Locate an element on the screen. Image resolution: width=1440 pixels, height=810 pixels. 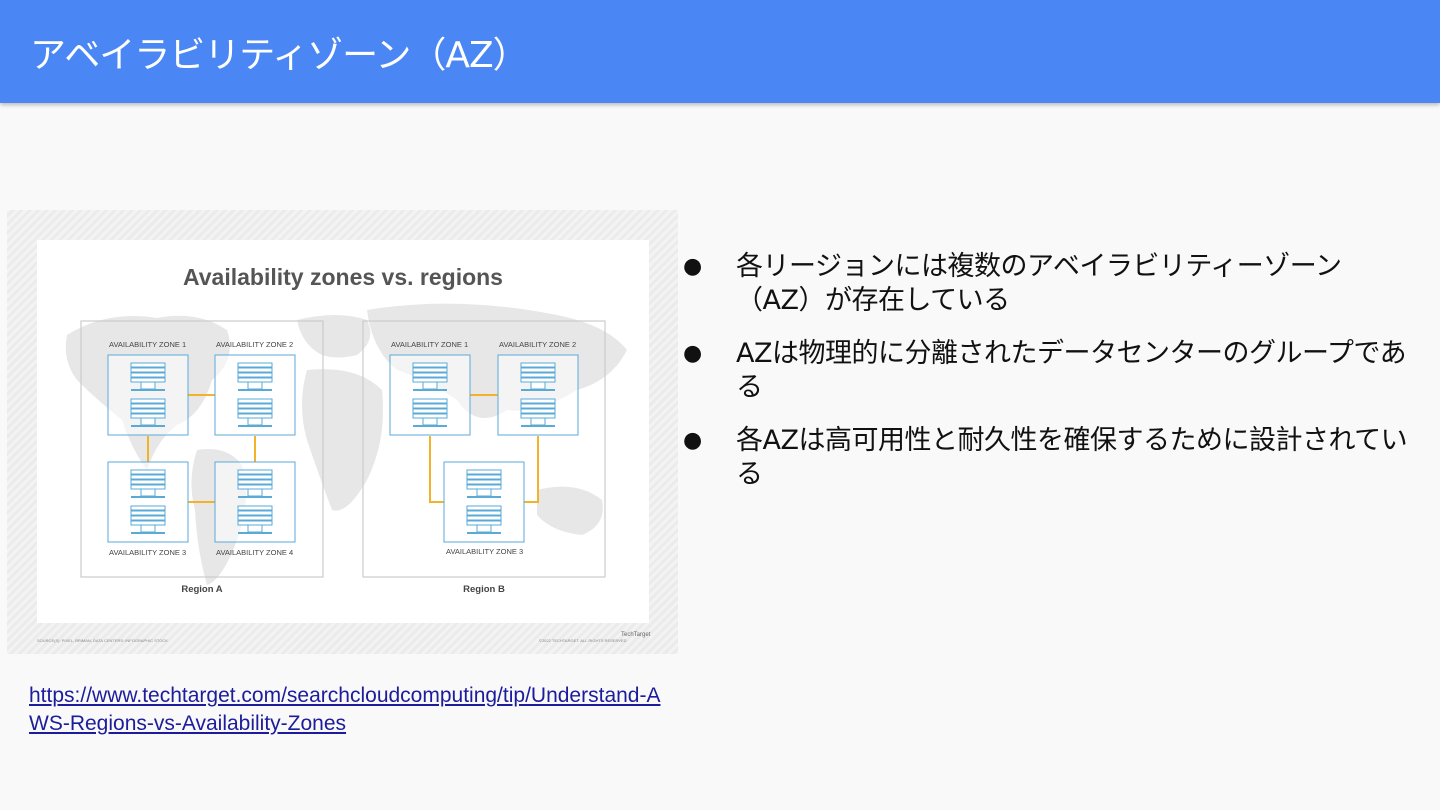
slide-header: アベイラビリティゾーン（AZ） is located at coordinates (720, 51).